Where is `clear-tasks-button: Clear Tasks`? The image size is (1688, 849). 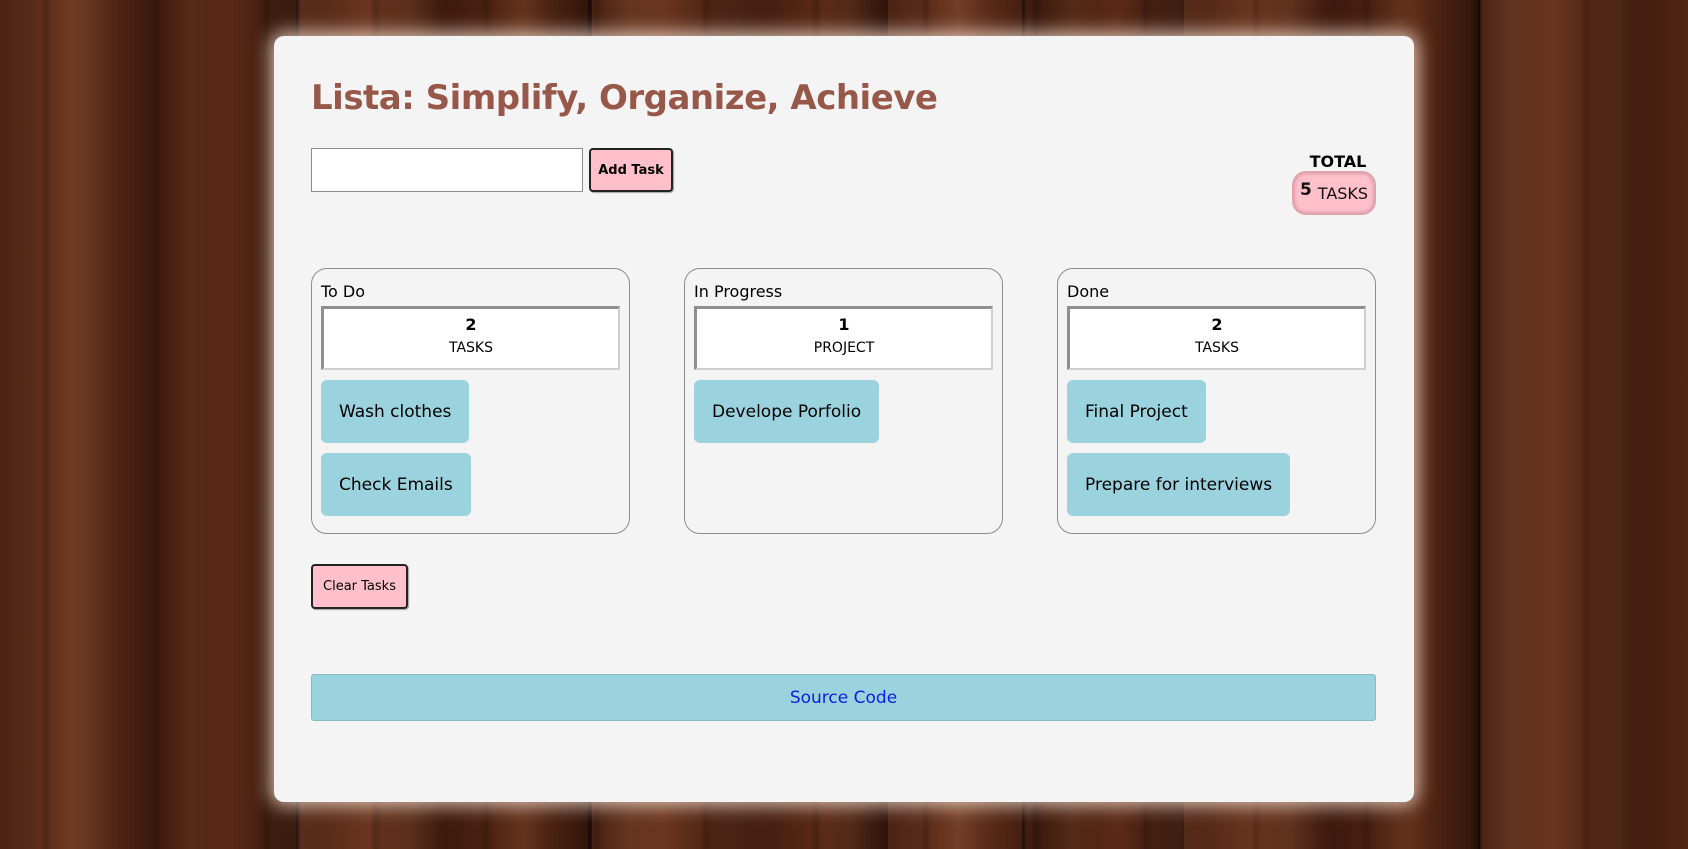 clear-tasks-button: Clear Tasks is located at coordinates (359, 586).